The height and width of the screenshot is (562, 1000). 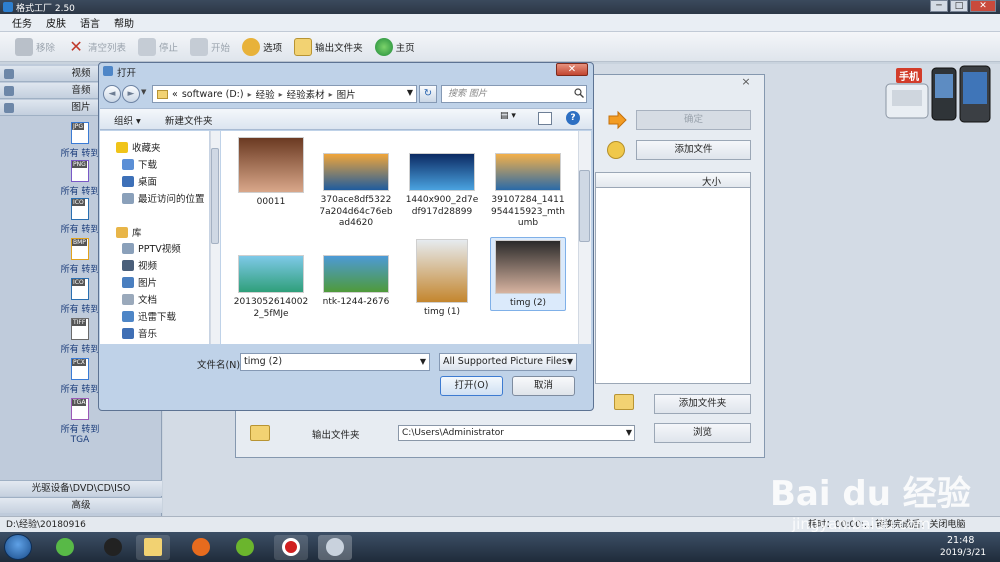 I want to click on nav-item-label: 视频, so click(x=148, y=266).